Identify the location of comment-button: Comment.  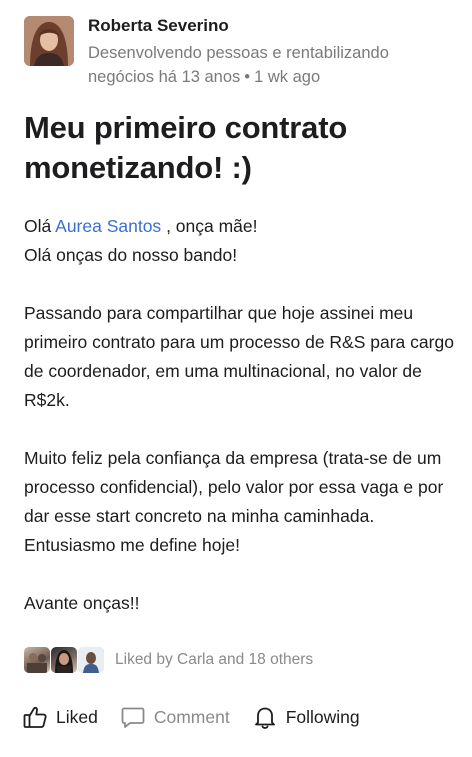
(175, 717).